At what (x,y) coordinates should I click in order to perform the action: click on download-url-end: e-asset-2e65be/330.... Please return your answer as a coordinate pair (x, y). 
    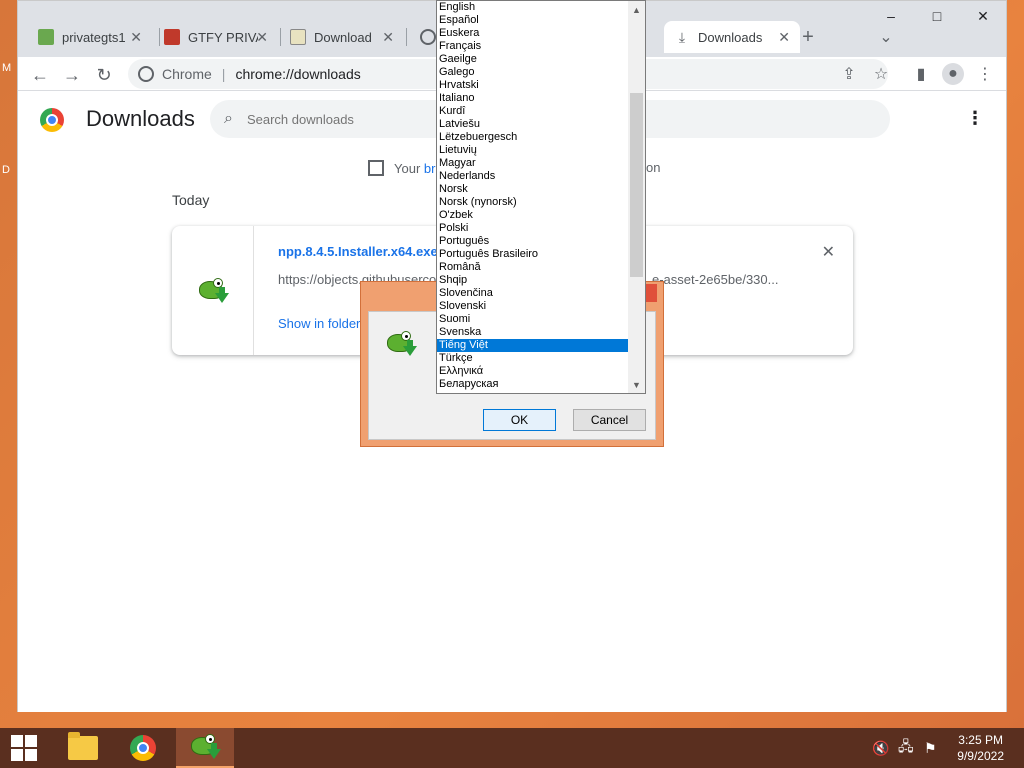
    Looking at the image, I should click on (715, 279).